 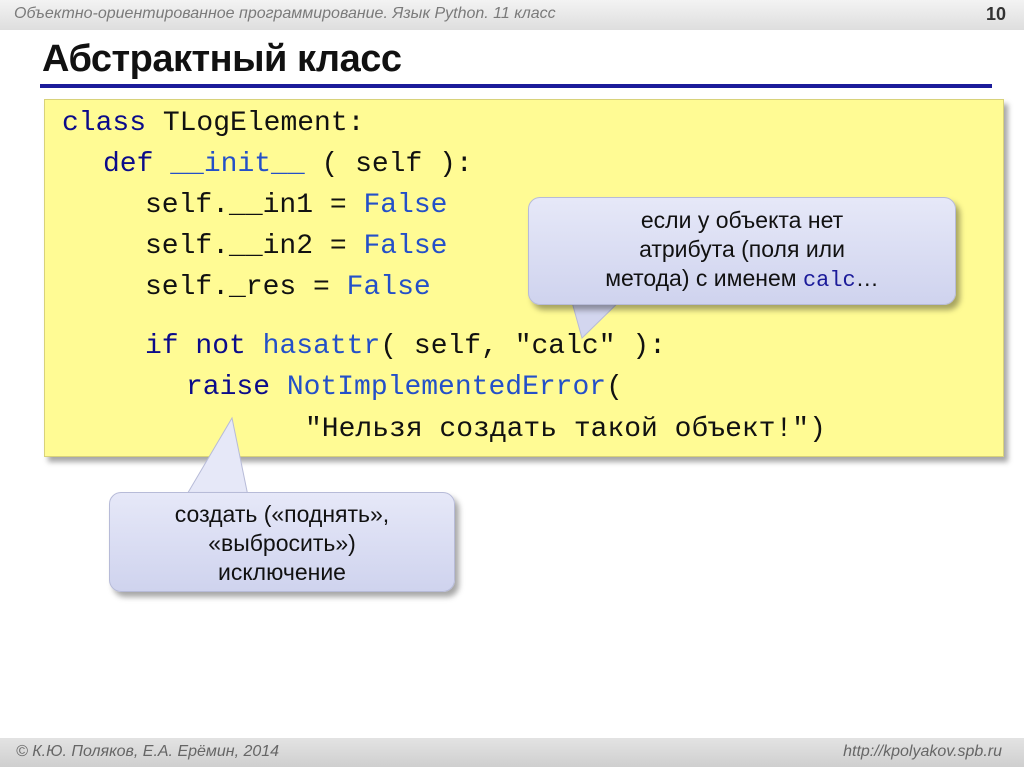 I want to click on attr-in2: self.__in2, so click(x=229, y=246).